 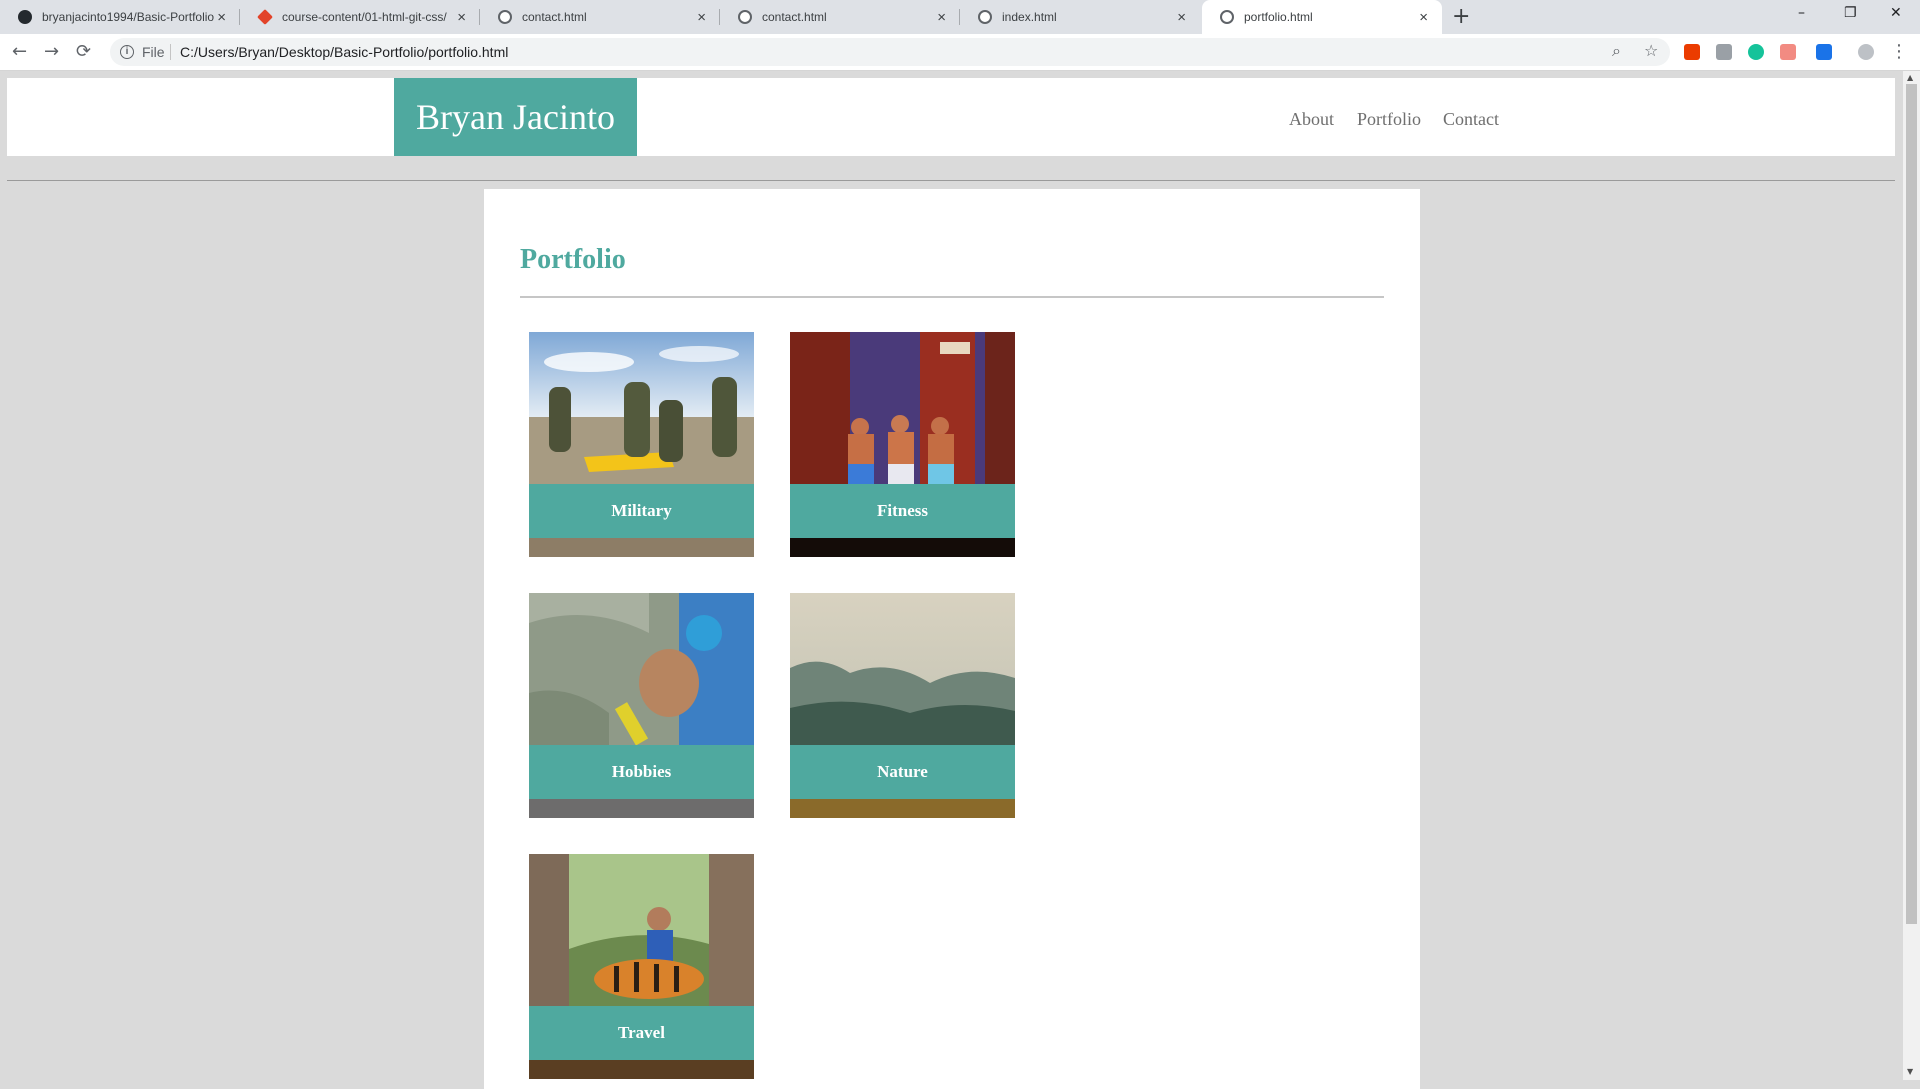 I want to click on nav-link-contact: Contact, so click(x=1471, y=119).